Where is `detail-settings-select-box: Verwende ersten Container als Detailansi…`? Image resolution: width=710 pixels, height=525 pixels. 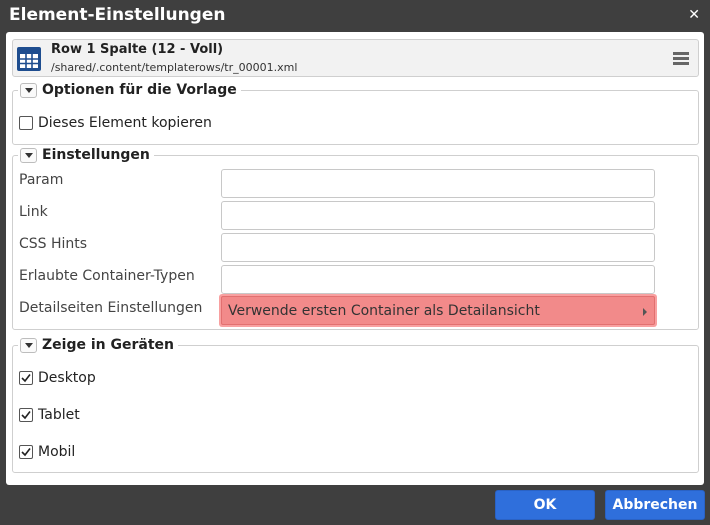
detail-settings-select-box: Verwende ersten Container als Detailansi… is located at coordinates (438, 310).